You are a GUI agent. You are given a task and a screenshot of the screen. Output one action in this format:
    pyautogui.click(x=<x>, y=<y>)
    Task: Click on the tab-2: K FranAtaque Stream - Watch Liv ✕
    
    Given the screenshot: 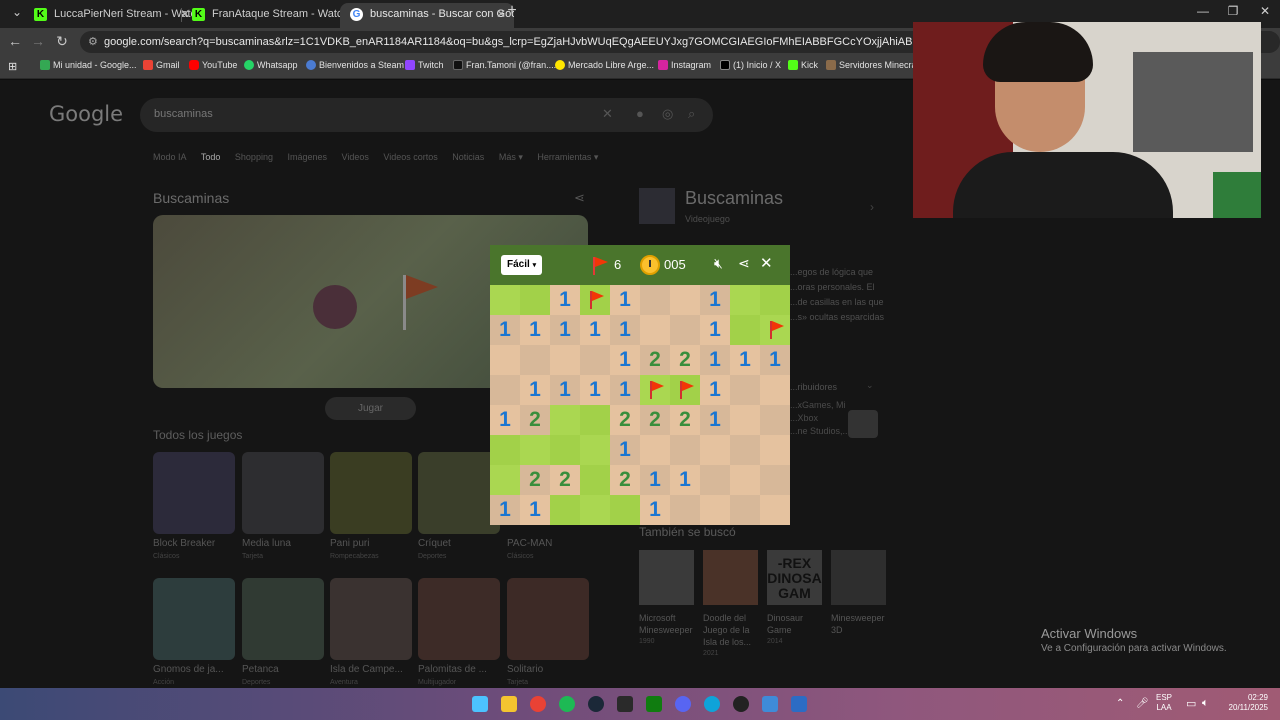 What is the action you would take?
    pyautogui.click(x=269, y=15)
    